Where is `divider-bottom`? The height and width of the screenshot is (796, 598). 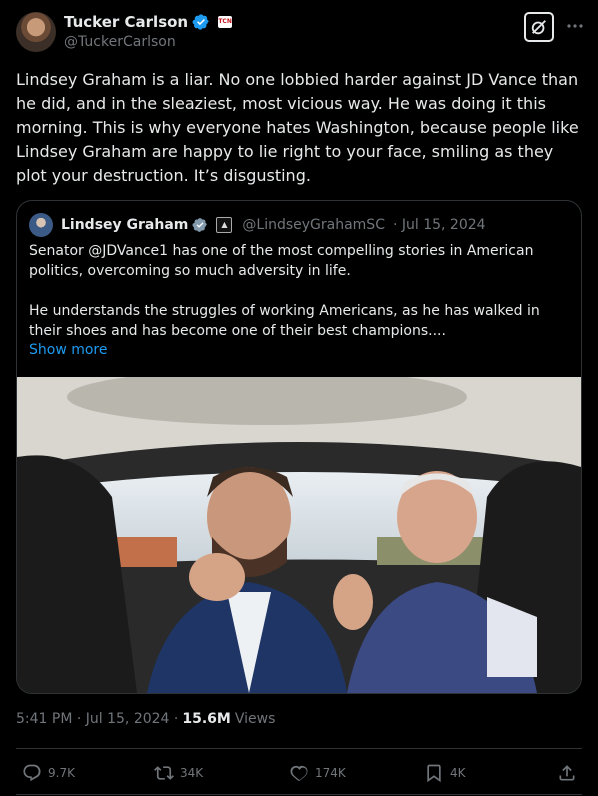
divider-bottom is located at coordinates (299, 794).